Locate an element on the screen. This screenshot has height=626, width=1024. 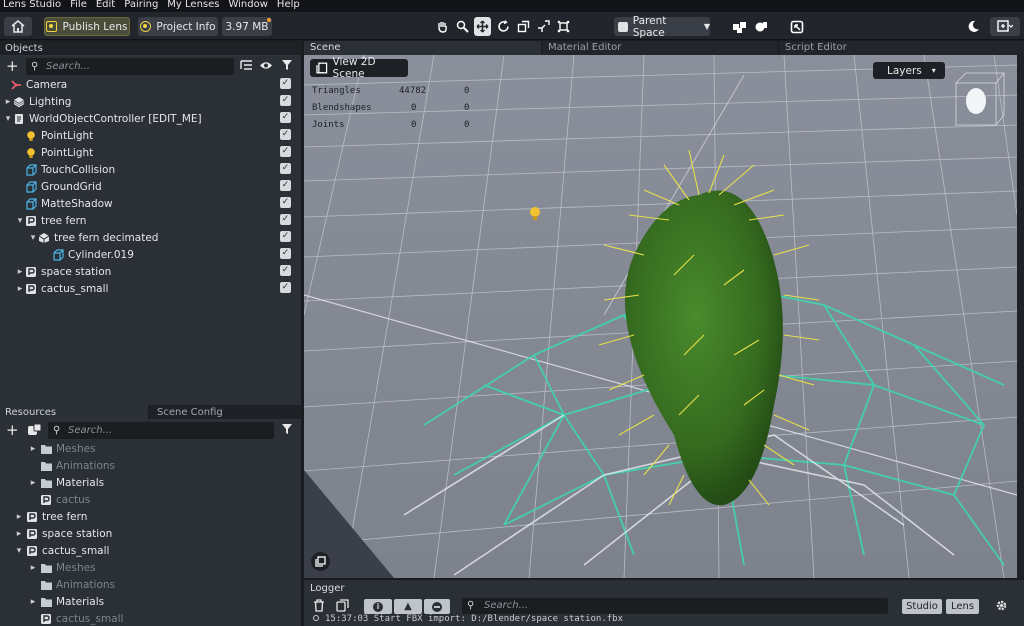
menu-help: Help is located at coordinates (288, 6).